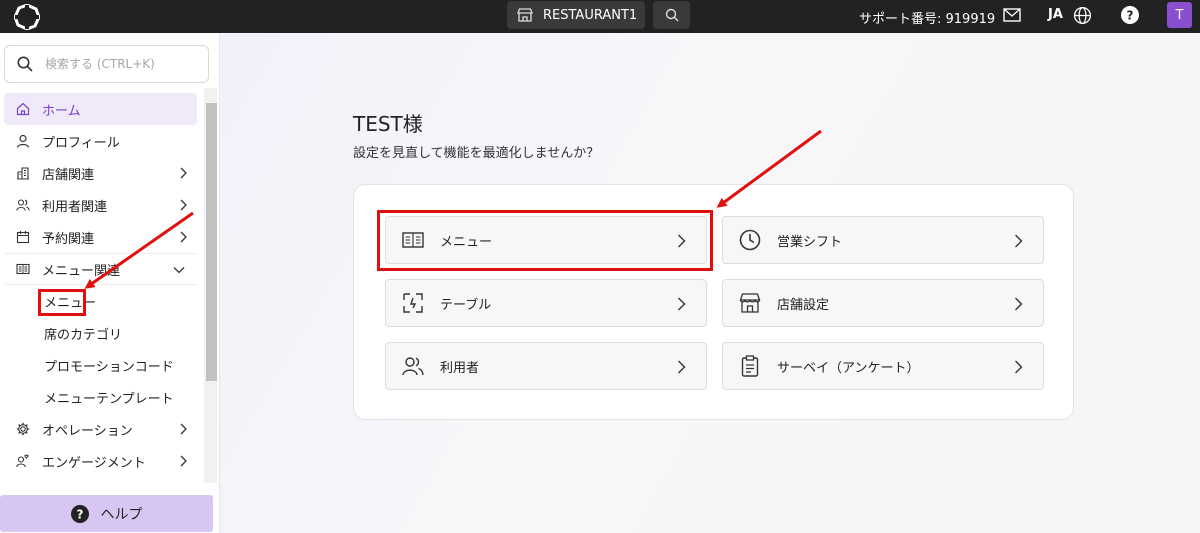  I want to click on sidebar-search, so click(106, 64).